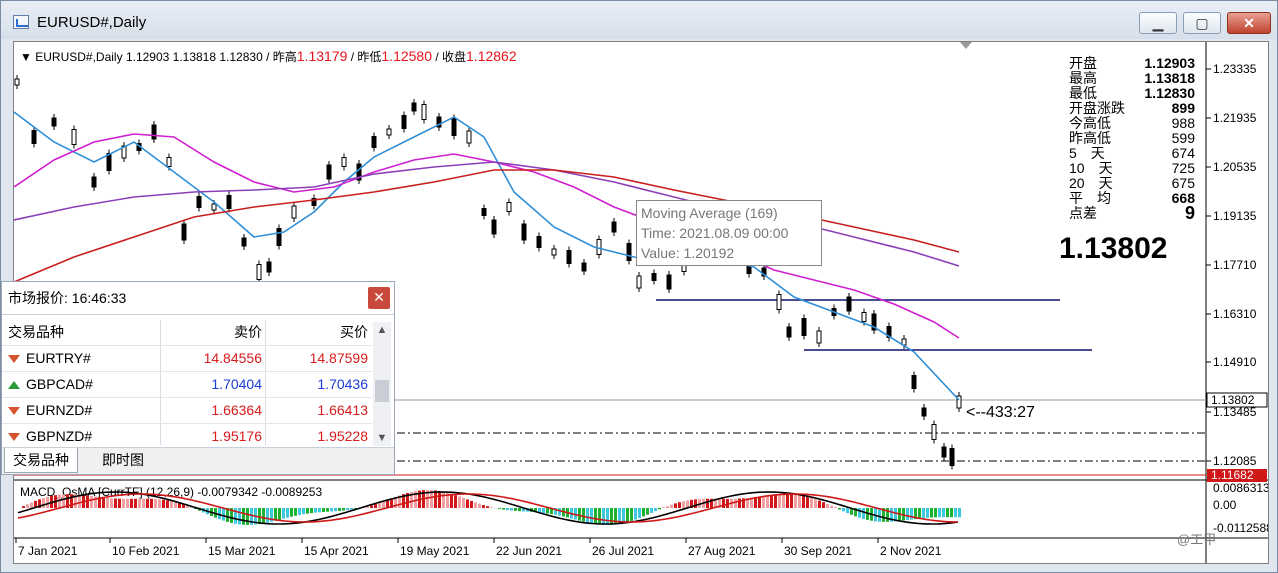  I want to click on date-axis-label: 15 Apr 2021, so click(336, 551).